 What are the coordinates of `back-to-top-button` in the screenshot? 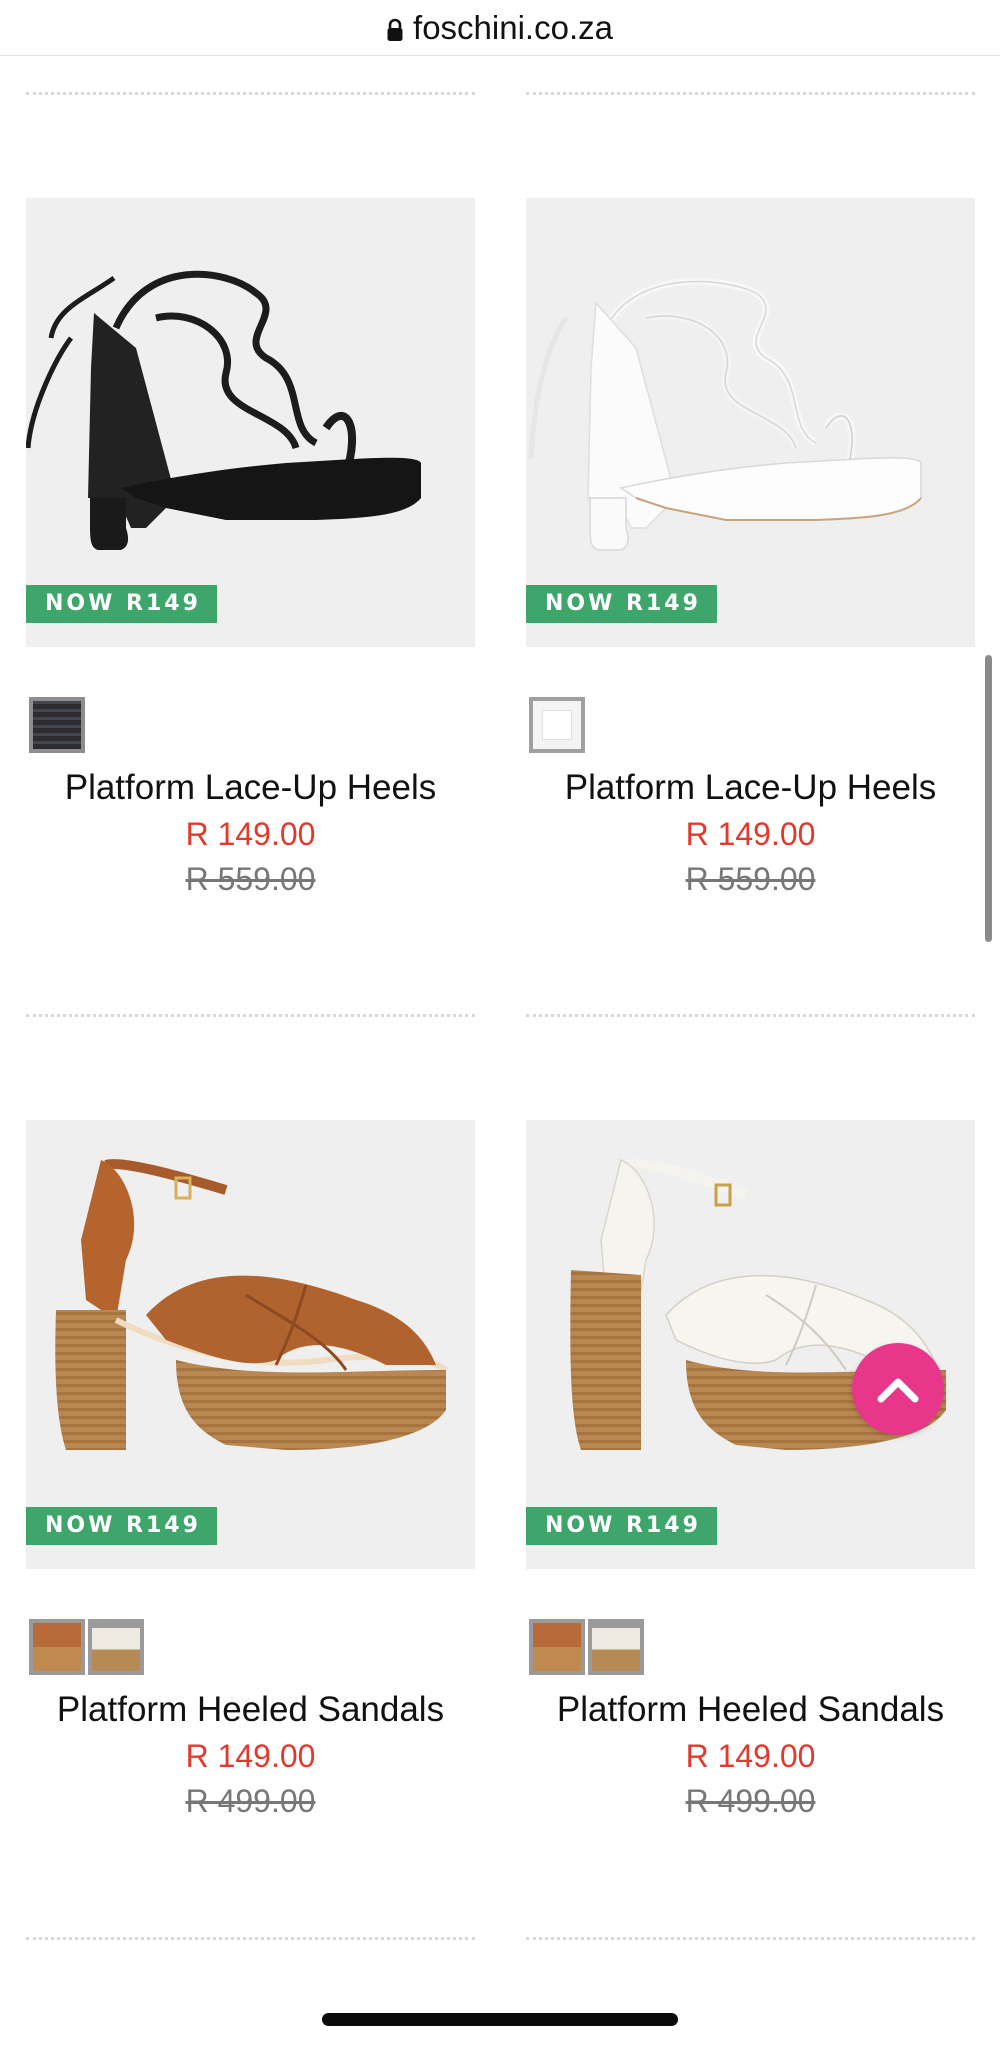 It's located at (898, 1389).